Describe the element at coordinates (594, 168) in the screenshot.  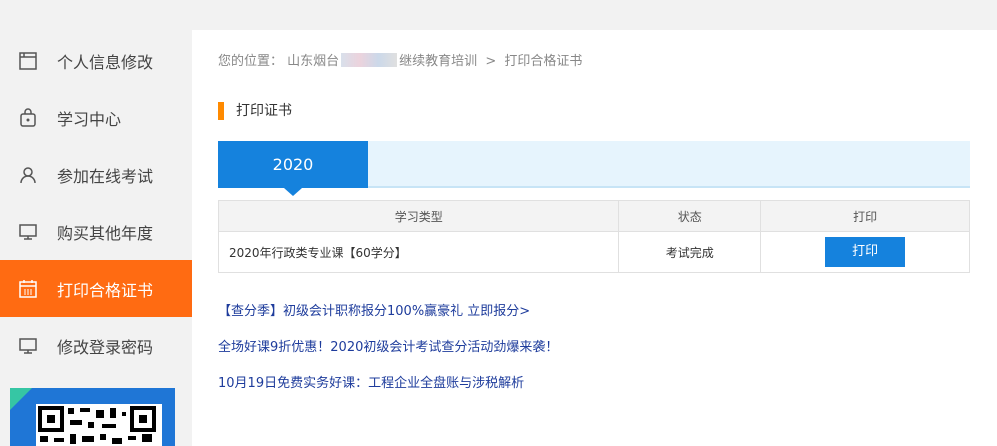
I see `year-tab-bar: 2020` at that location.